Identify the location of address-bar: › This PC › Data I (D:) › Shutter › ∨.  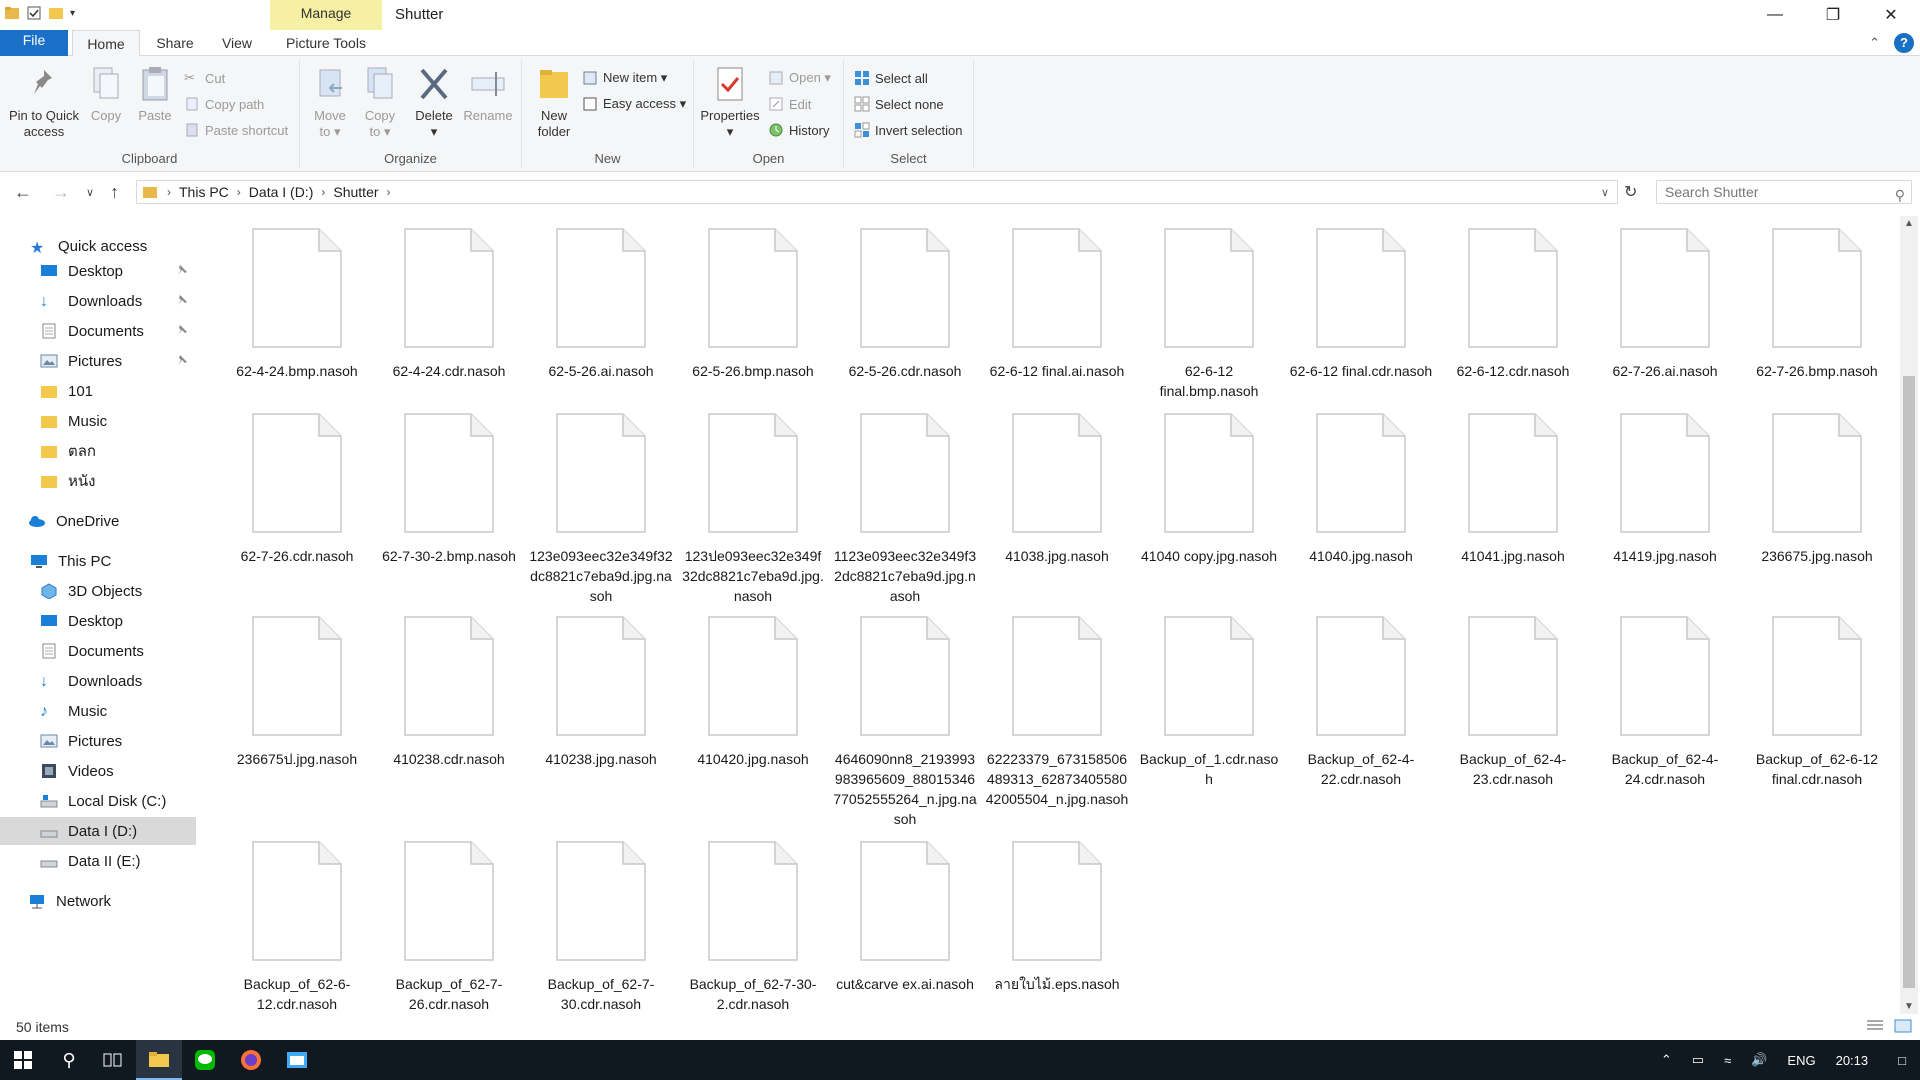
(877, 192).